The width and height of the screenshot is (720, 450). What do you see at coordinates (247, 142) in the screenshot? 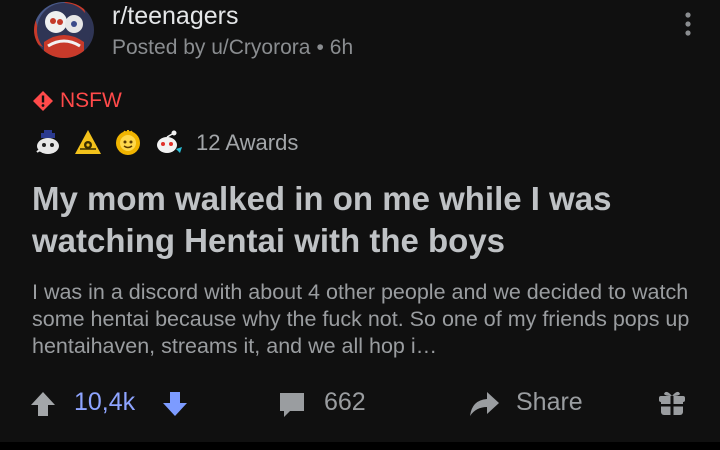
I see `awards-count: 12 Awards` at bounding box center [247, 142].